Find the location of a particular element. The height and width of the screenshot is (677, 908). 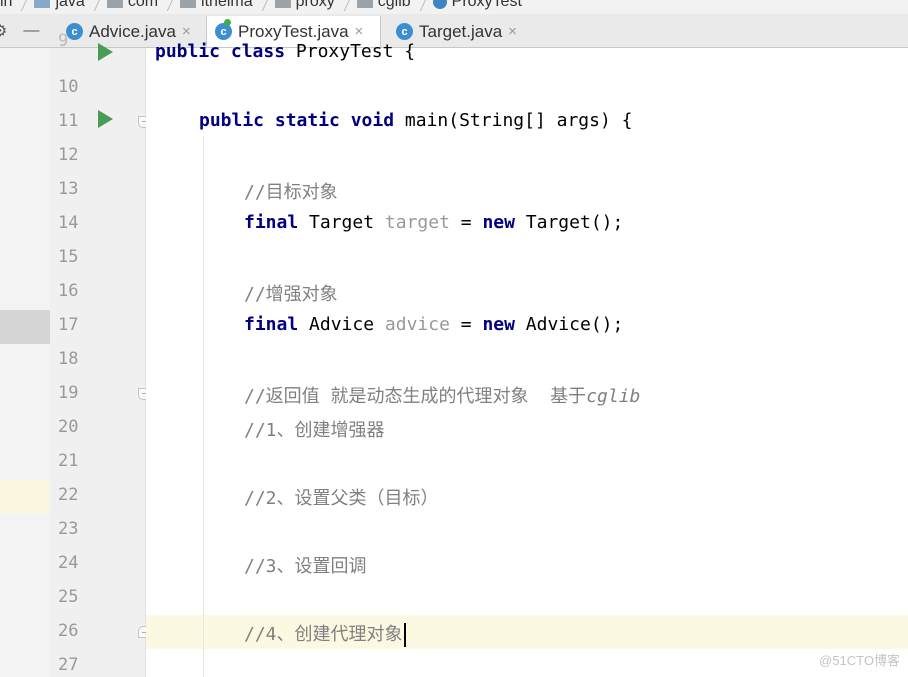

code-line-22: //2、设置父类（目标） is located at coordinates (341, 498).